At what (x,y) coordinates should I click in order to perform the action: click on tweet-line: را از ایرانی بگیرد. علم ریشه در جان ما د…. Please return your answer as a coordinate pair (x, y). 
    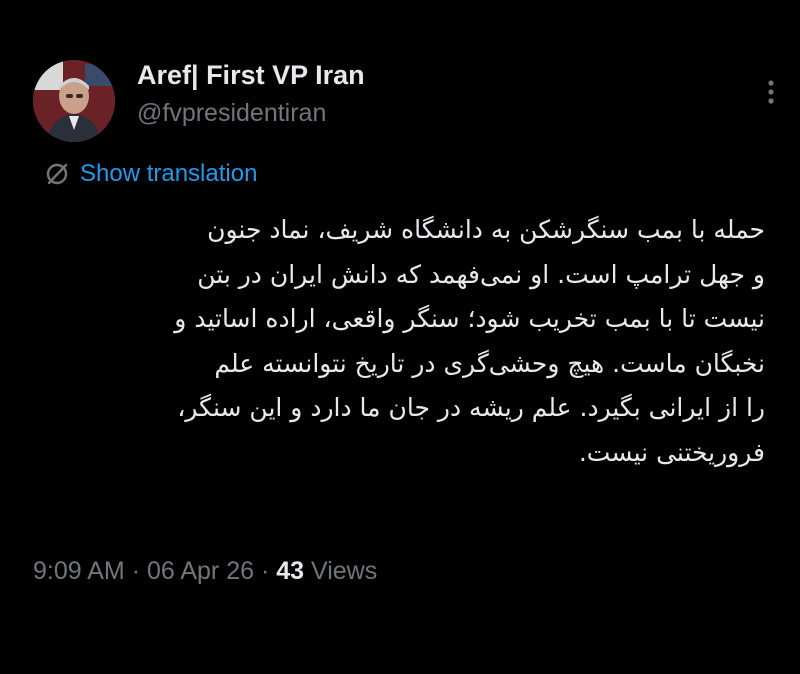
    Looking at the image, I should click on (471, 407).